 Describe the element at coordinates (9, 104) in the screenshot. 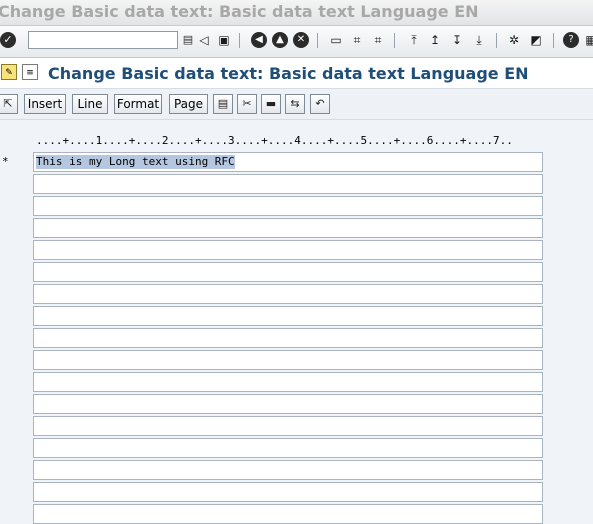

I see `select-all-icon: ⇱` at that location.